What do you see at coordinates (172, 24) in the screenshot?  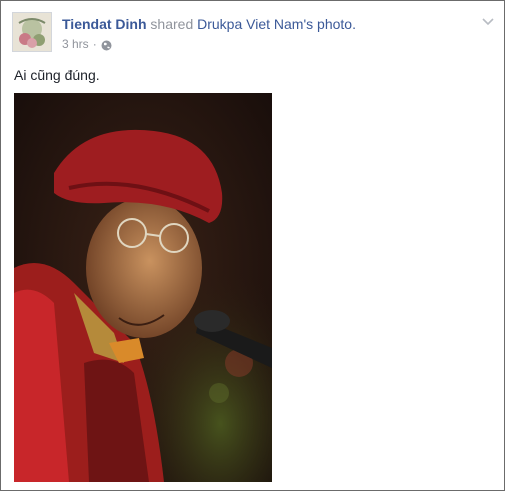 I see `action-text: shared` at bounding box center [172, 24].